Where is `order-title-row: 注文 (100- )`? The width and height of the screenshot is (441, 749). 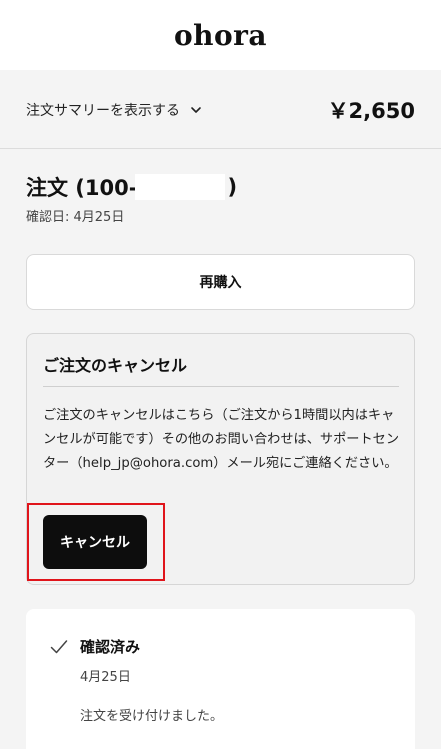
order-title-row: 注文 (100- ) is located at coordinates (131, 187).